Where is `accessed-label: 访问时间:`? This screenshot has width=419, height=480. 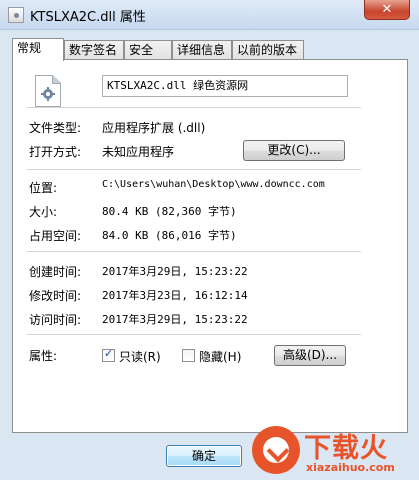 accessed-label: 访问时间: is located at coordinates (55, 320).